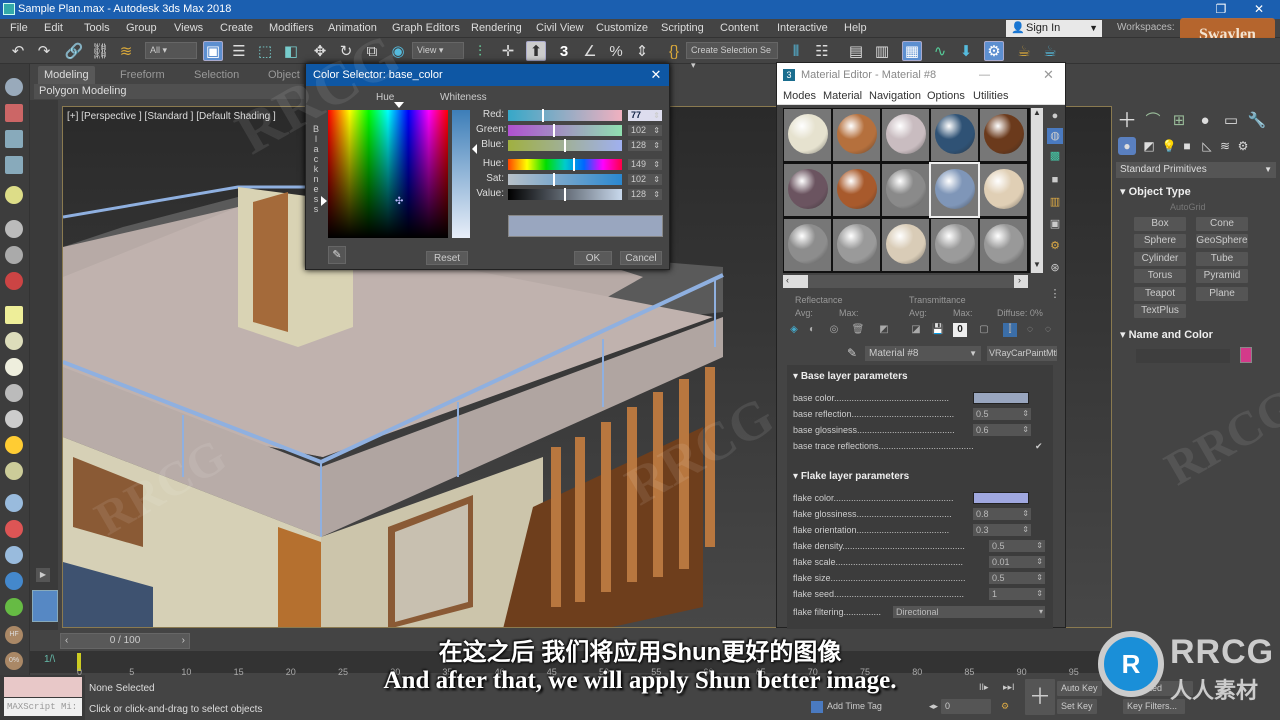 The height and width of the screenshot is (720, 1280). What do you see at coordinates (14, 113) in the screenshot?
I see `scene-explorer-icon` at bounding box center [14, 113].